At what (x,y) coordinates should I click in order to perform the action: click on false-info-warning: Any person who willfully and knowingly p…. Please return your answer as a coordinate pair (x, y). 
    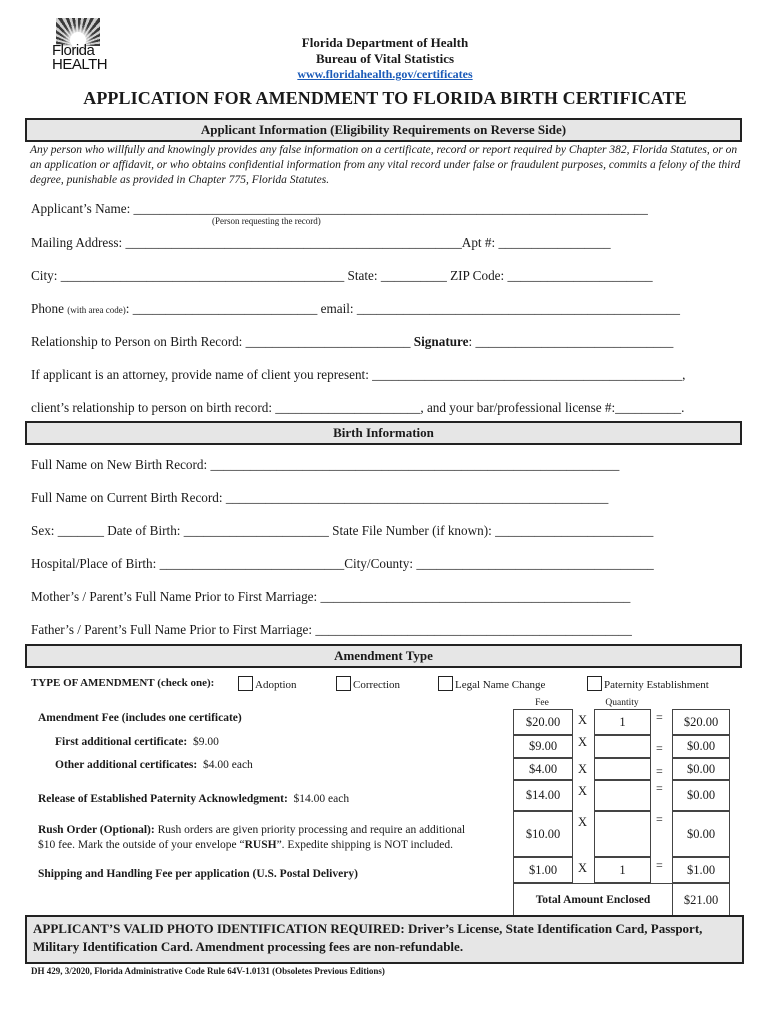
    Looking at the image, I should click on (385, 165).